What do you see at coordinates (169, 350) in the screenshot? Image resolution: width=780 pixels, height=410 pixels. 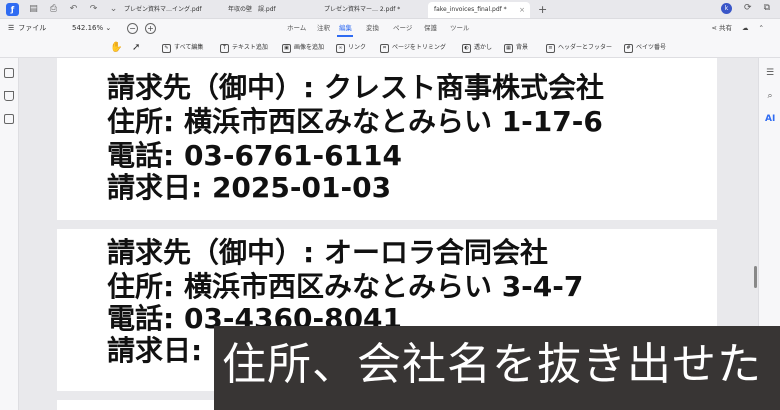 I see `invoice-date-line: 請求日: 2` at bounding box center [169, 350].